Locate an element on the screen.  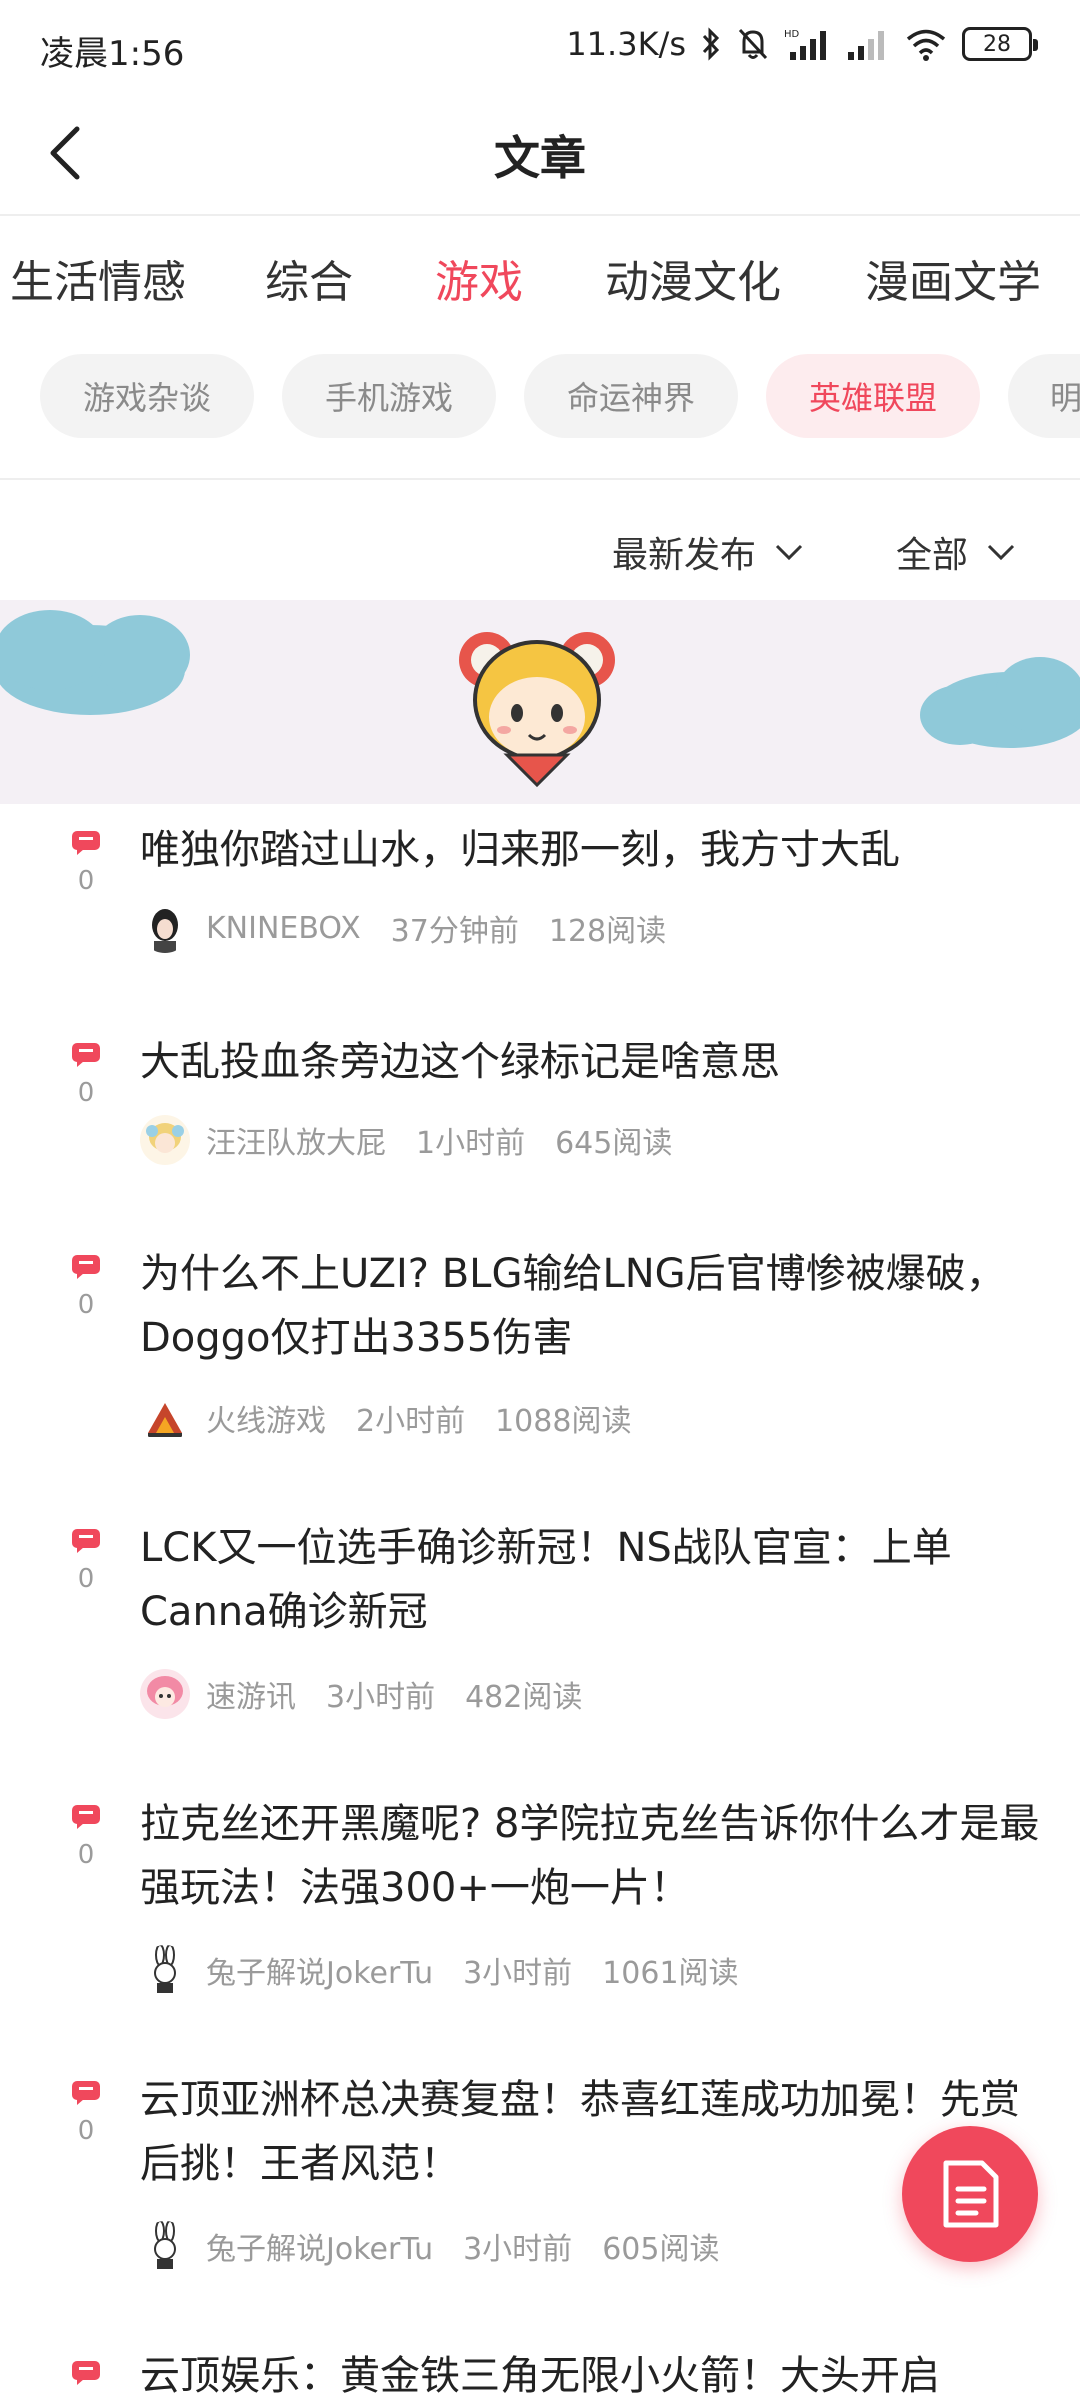
signal-icon is located at coordinates (866, 45).